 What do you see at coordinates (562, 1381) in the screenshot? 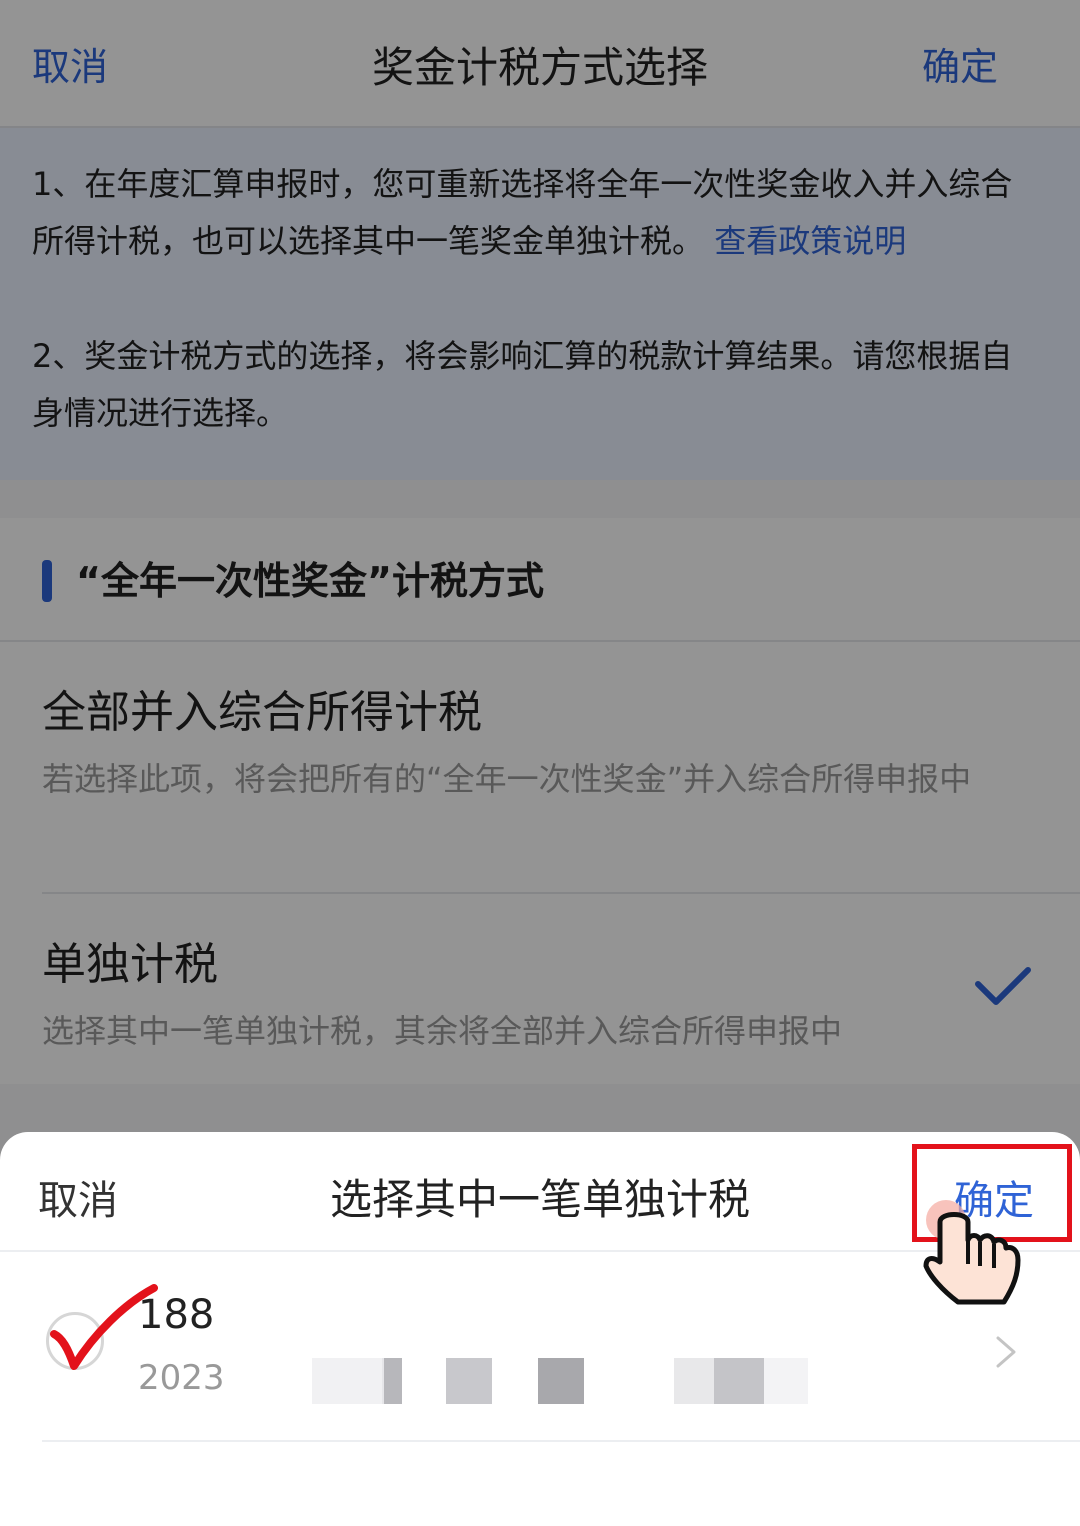
I see `redacted-info` at bounding box center [562, 1381].